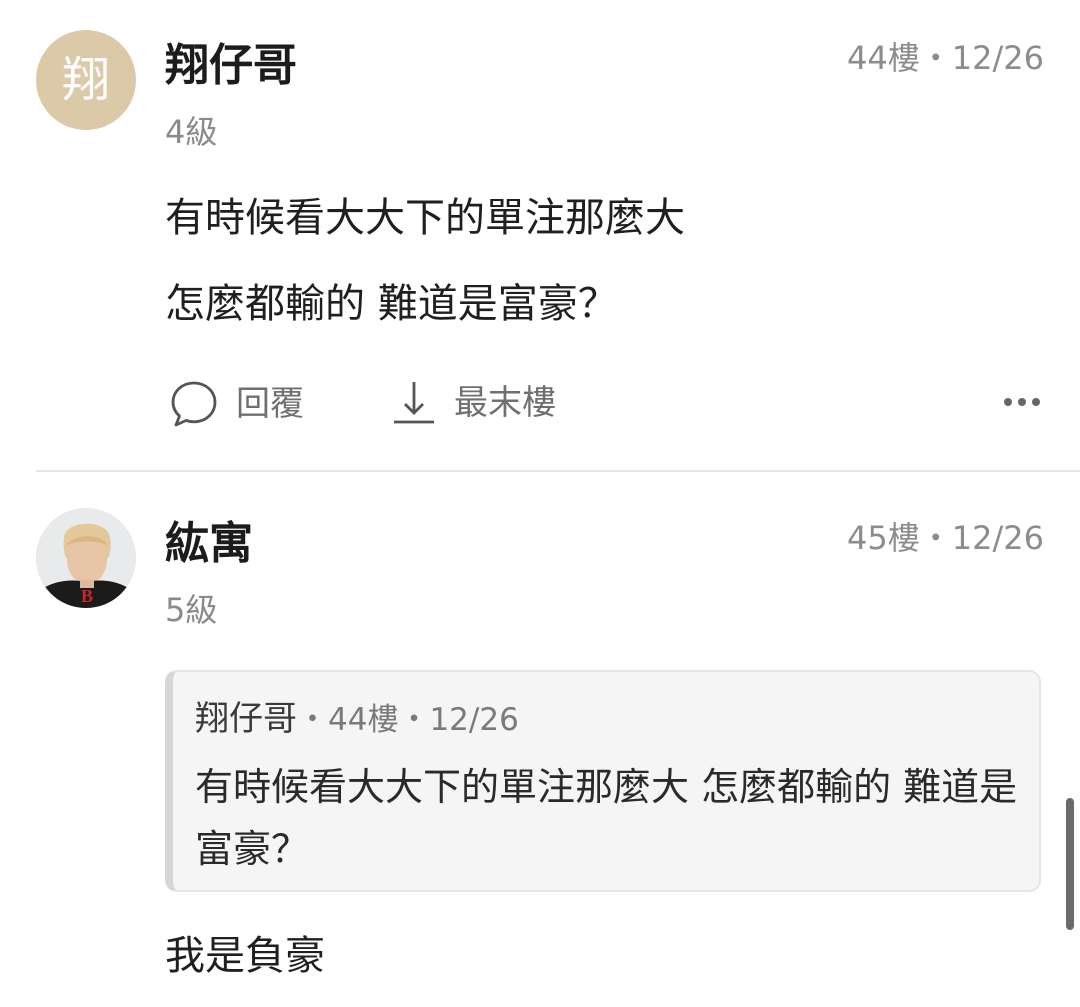  I want to click on quote-header: 翔仔哥・44樓・12/26, so click(357, 719).